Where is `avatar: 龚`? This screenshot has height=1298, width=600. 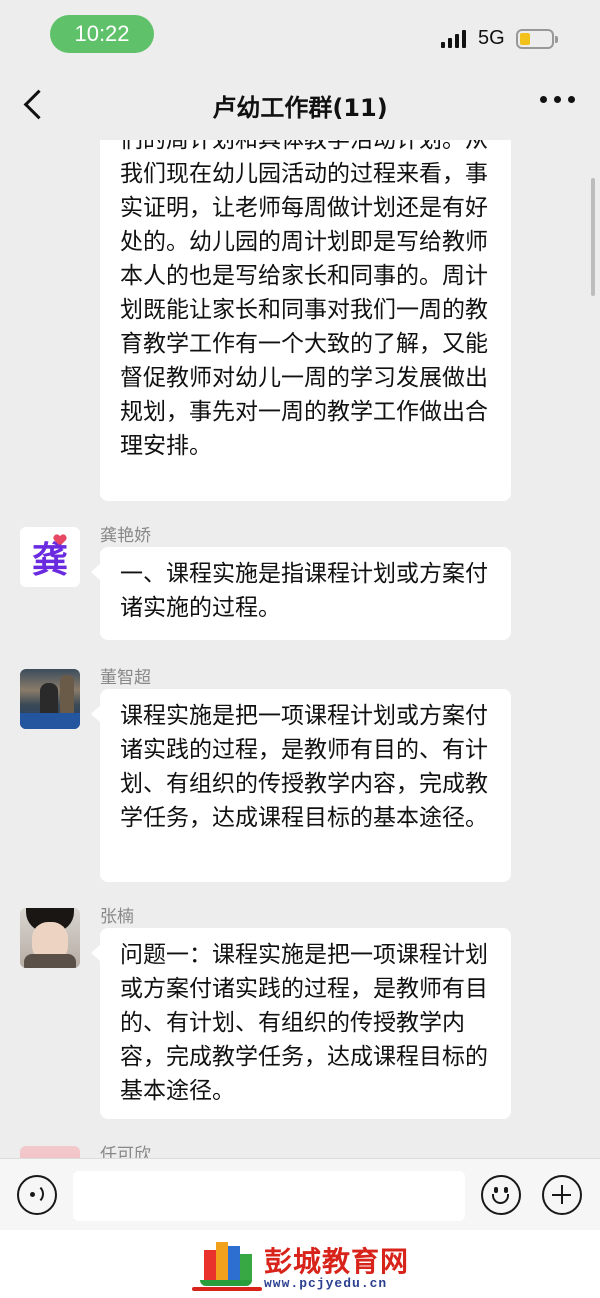
avatar: 龚 is located at coordinates (50, 557).